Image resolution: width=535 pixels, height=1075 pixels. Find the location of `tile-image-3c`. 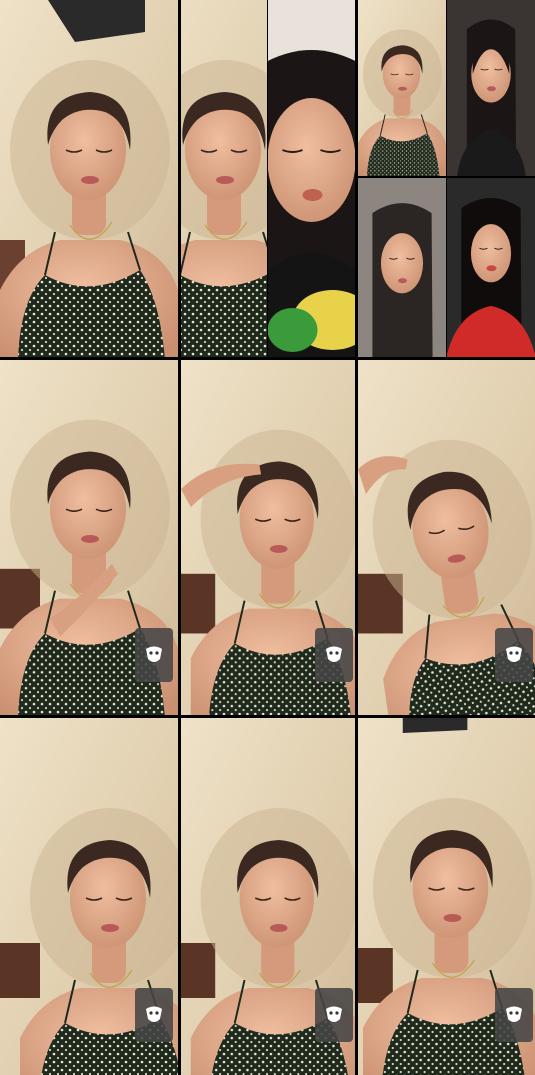

tile-image-3c is located at coordinates (402, 267).